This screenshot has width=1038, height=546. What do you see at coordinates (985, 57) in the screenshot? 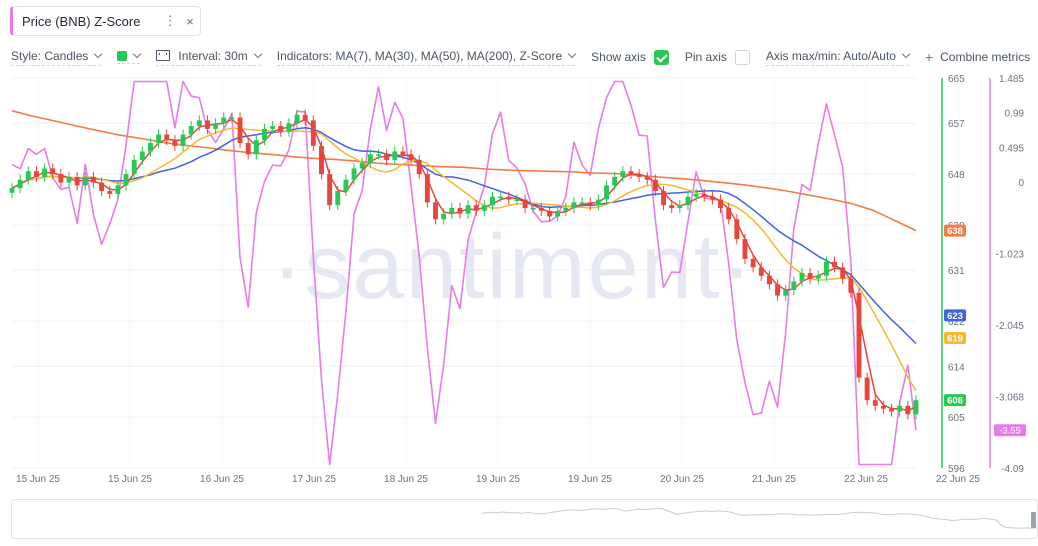
I see `combine-metrics-label: Combine metrics` at bounding box center [985, 57].